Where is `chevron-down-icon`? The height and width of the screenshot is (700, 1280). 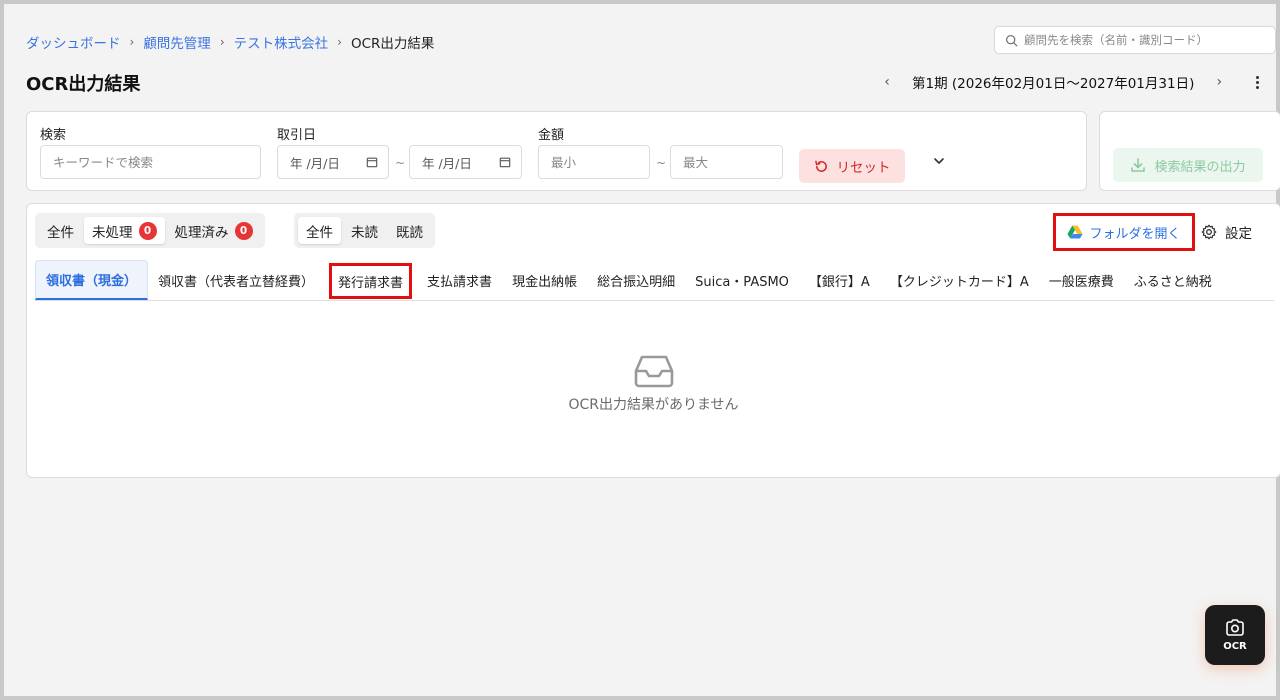
chevron-down-icon is located at coordinates (939, 161).